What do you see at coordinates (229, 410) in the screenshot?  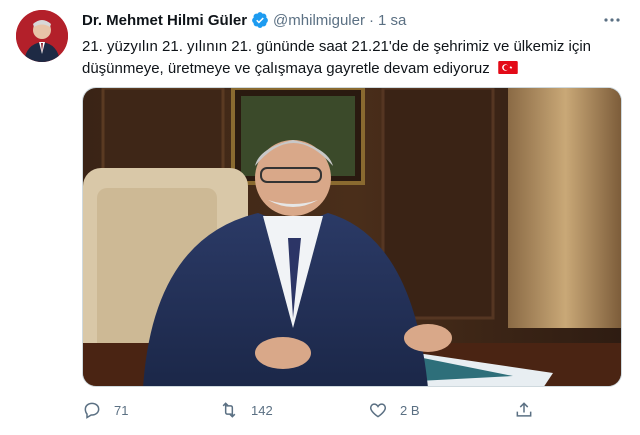 I see `retweet-icon` at bounding box center [229, 410].